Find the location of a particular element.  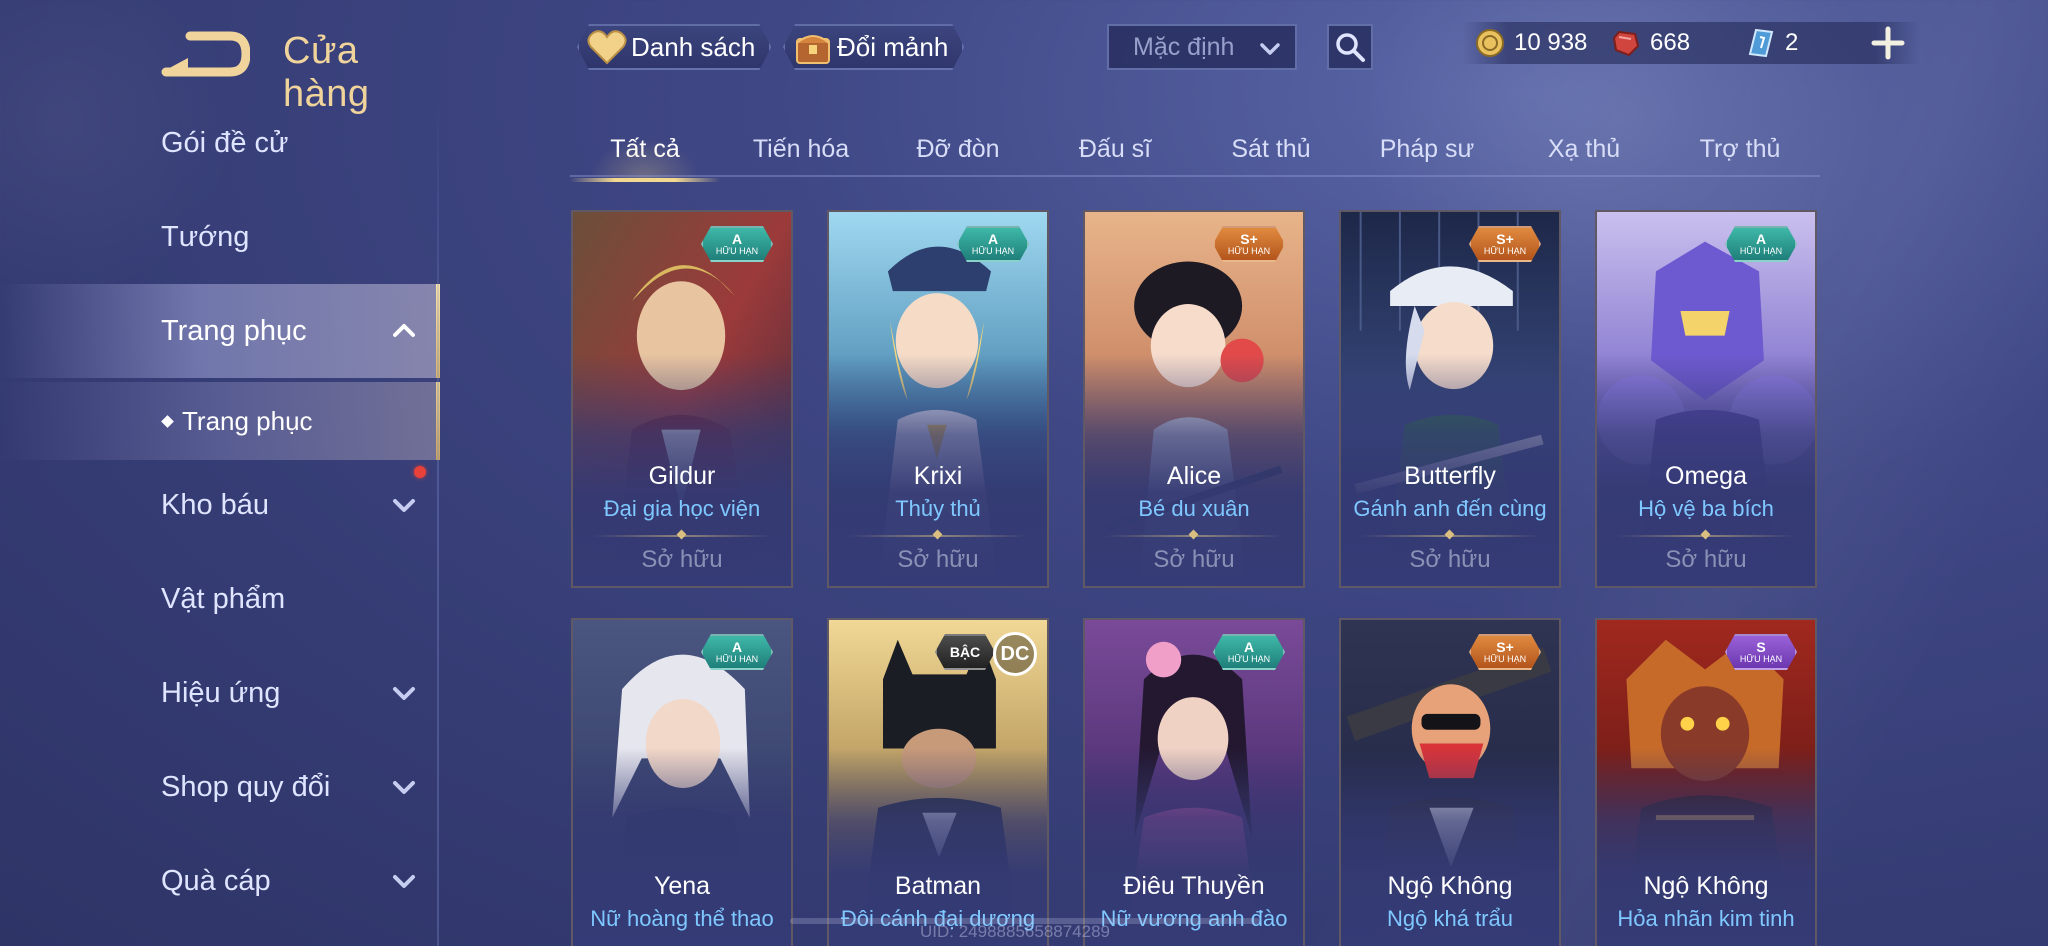

hero-name: Yena is located at coordinates (682, 886).